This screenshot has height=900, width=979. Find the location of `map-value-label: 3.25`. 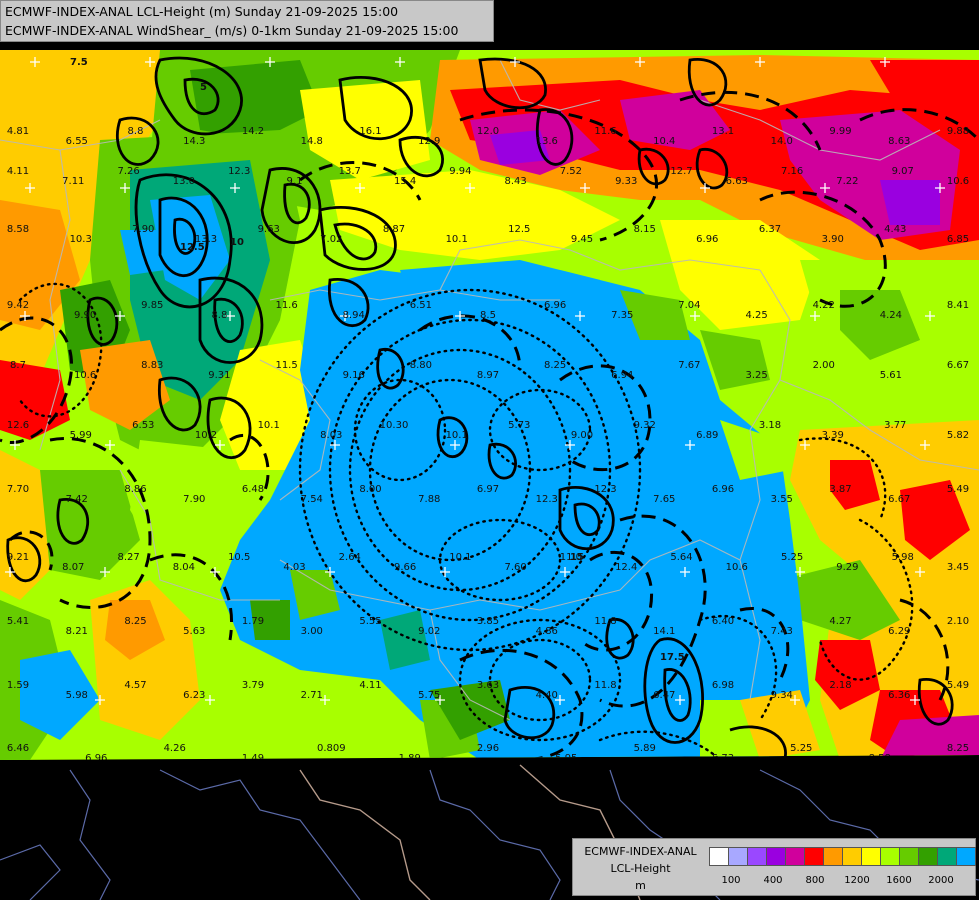

map-value-label: 3.25 is located at coordinates (756, 375).